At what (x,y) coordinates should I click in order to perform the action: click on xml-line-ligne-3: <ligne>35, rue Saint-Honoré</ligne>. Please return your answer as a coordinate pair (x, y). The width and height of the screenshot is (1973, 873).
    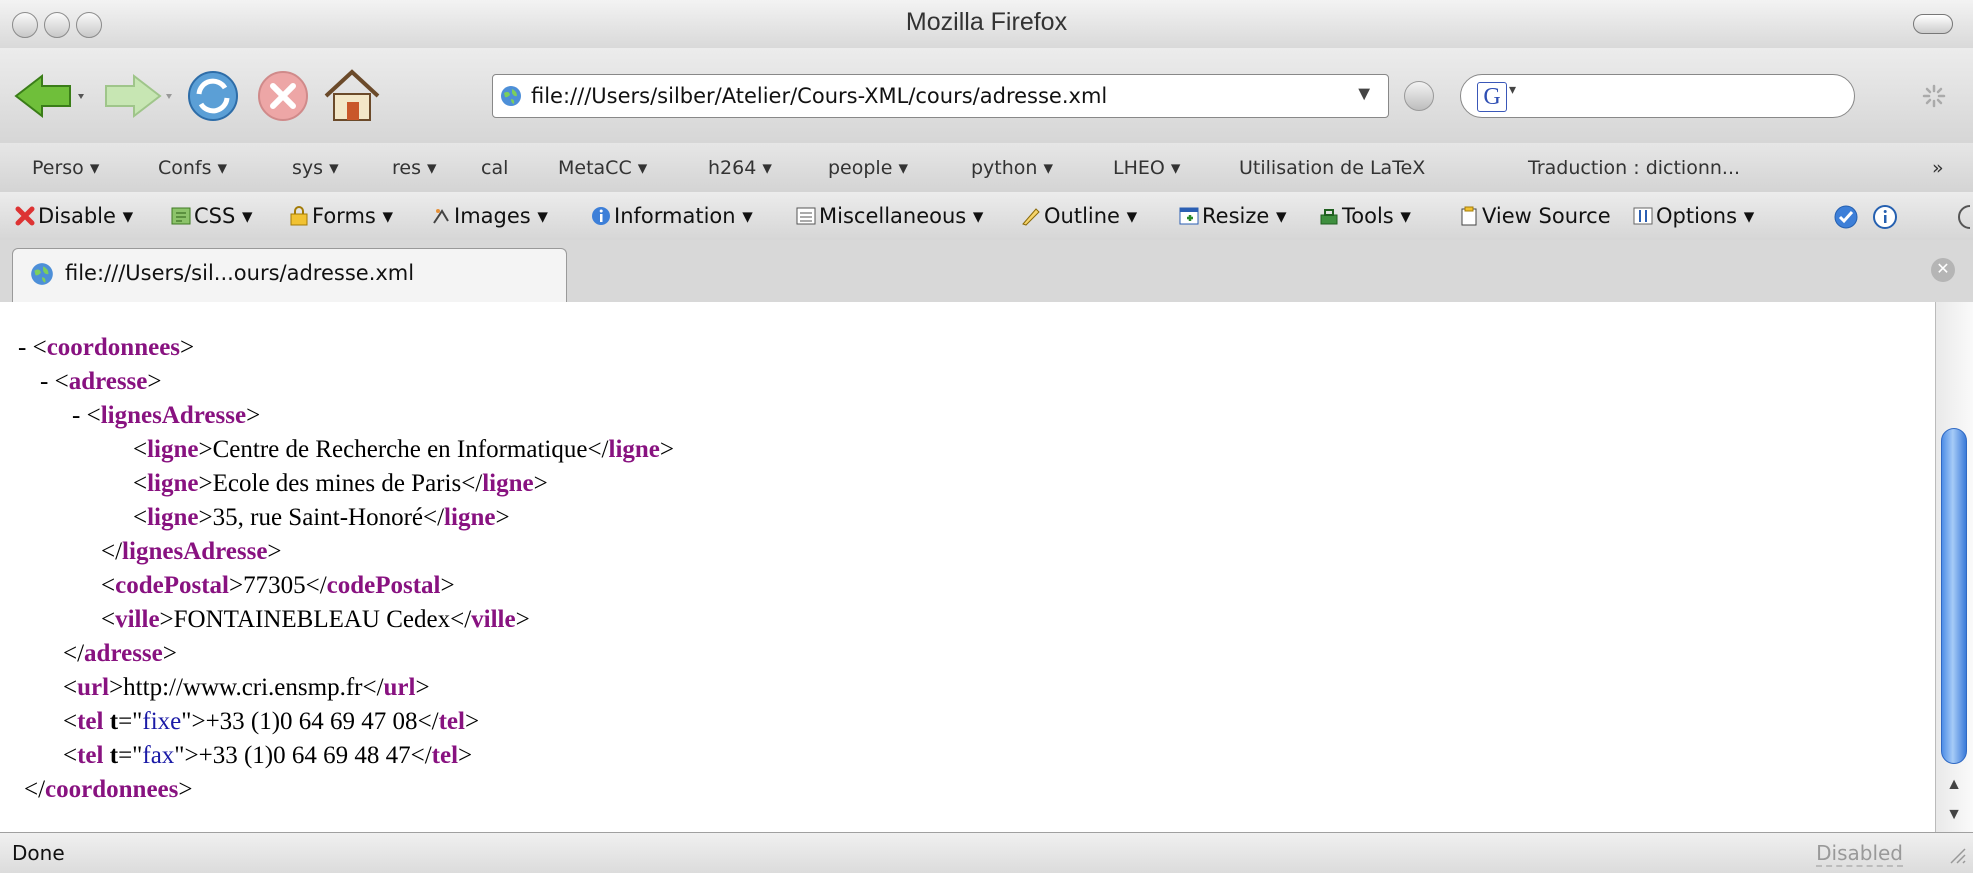
    Looking at the image, I should click on (321, 517).